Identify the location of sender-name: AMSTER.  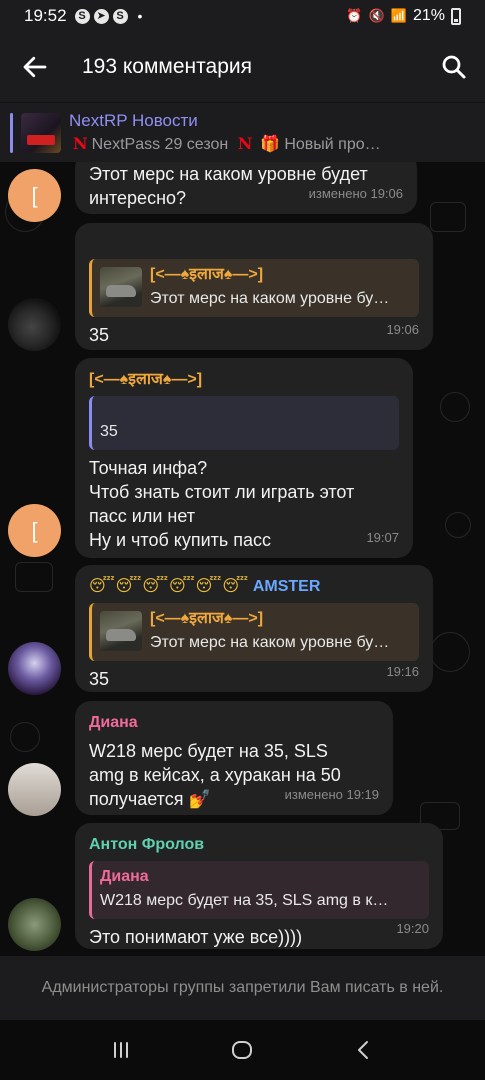
(286, 586).